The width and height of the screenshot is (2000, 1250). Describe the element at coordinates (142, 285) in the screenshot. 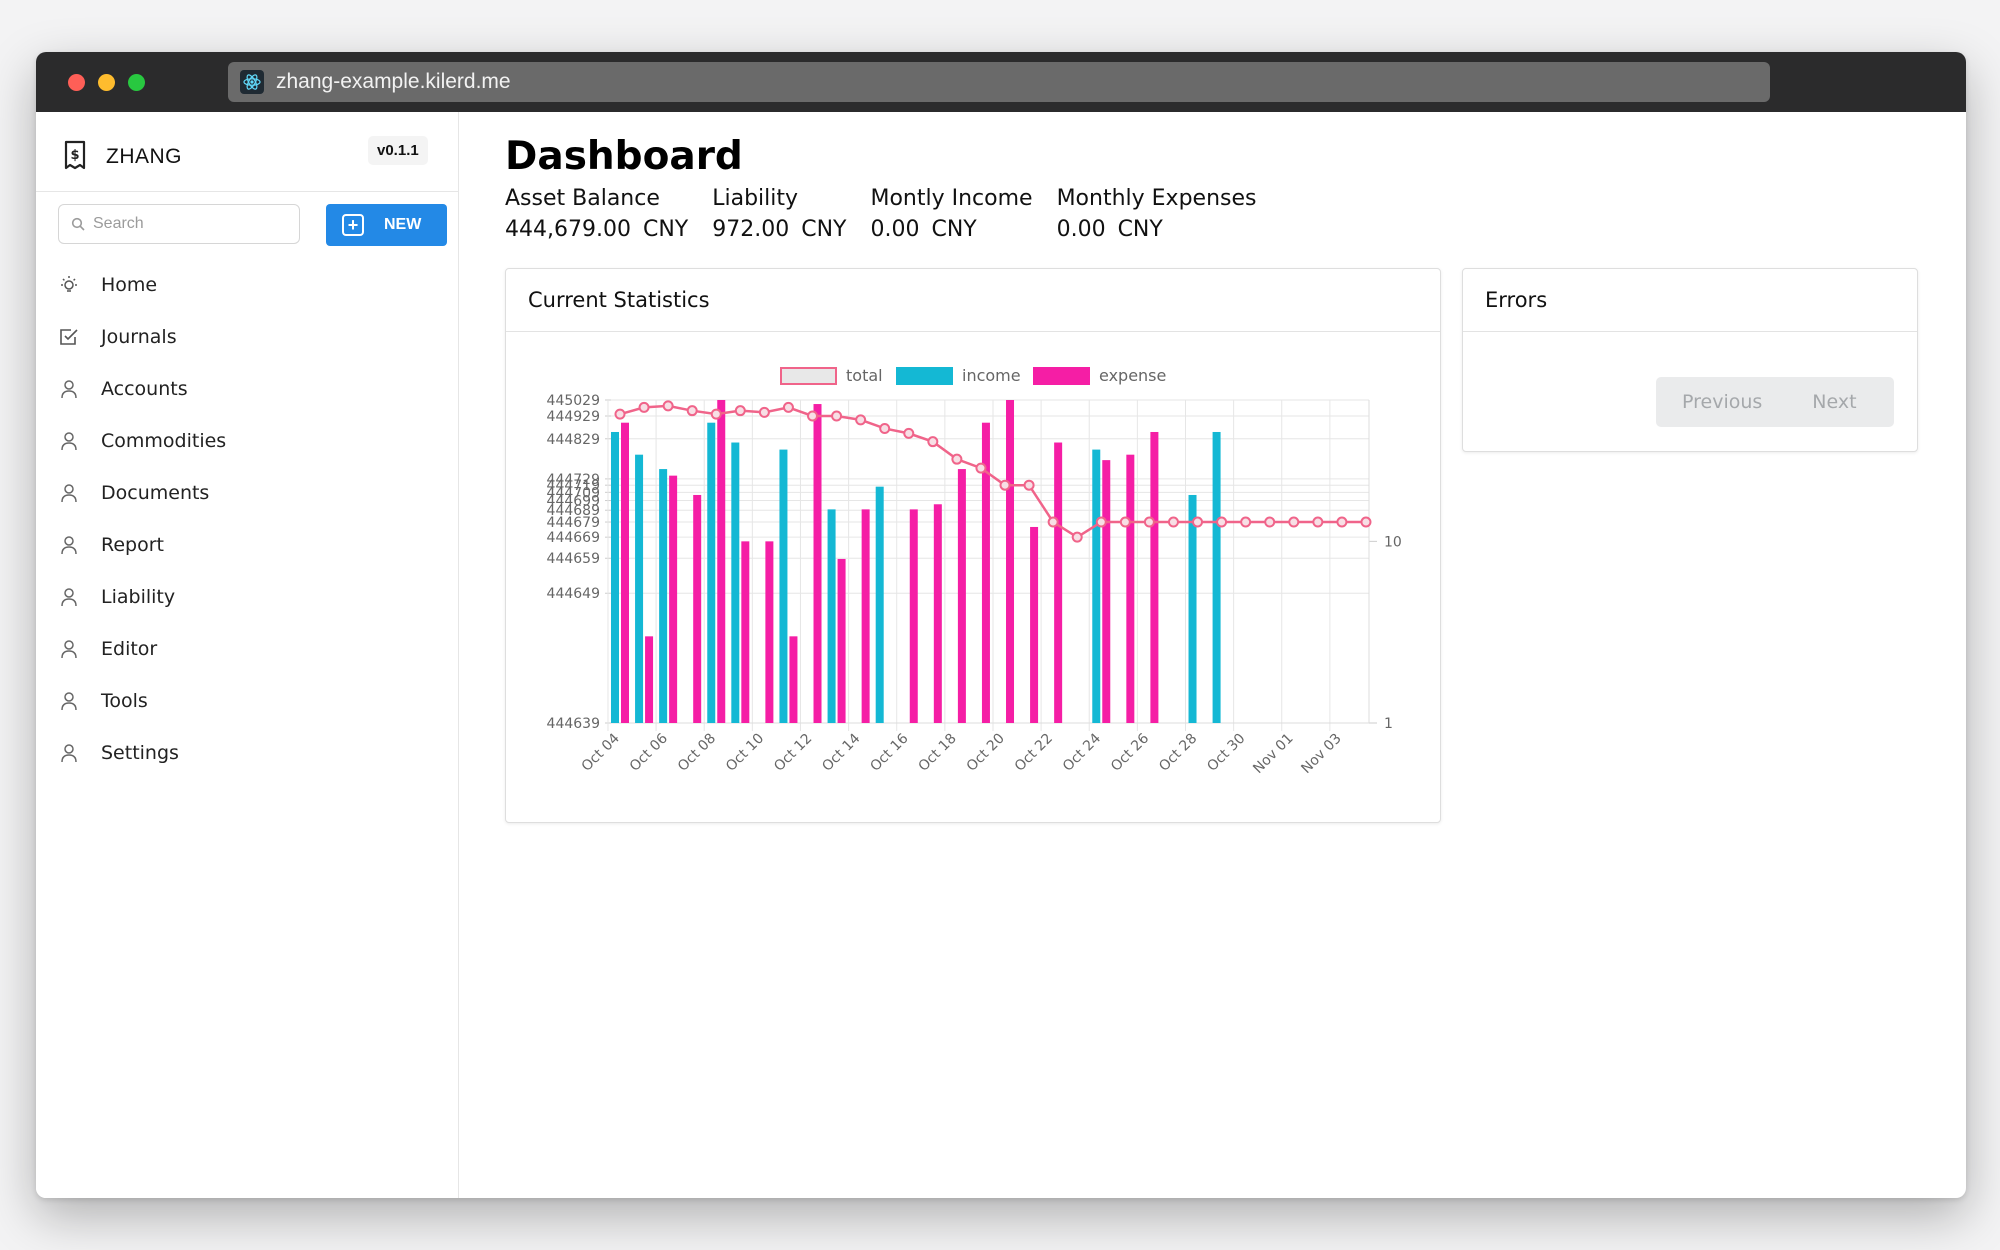

I see `sidebar-item-home: Home` at that location.